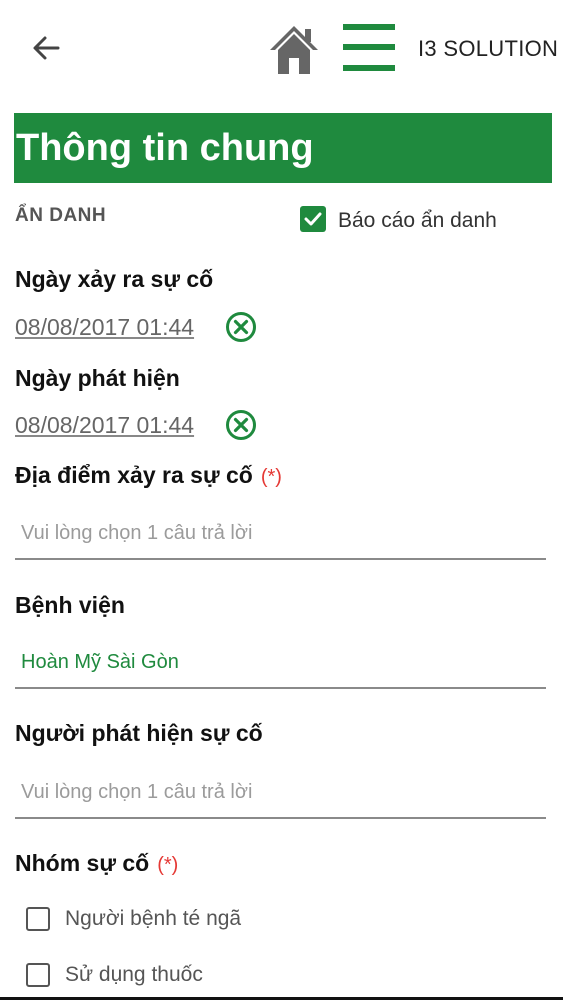  I want to click on group-option-label: Người bệnh té ngã, so click(153, 919).